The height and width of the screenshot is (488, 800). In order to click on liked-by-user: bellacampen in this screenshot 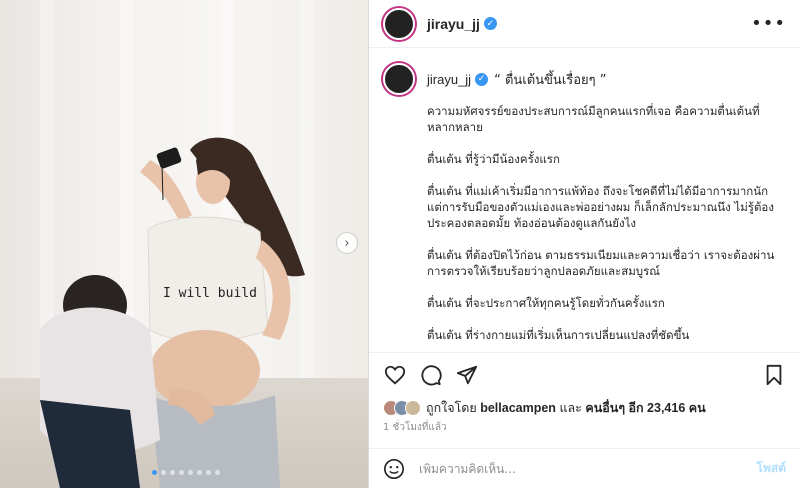, I will do `click(518, 408)`.